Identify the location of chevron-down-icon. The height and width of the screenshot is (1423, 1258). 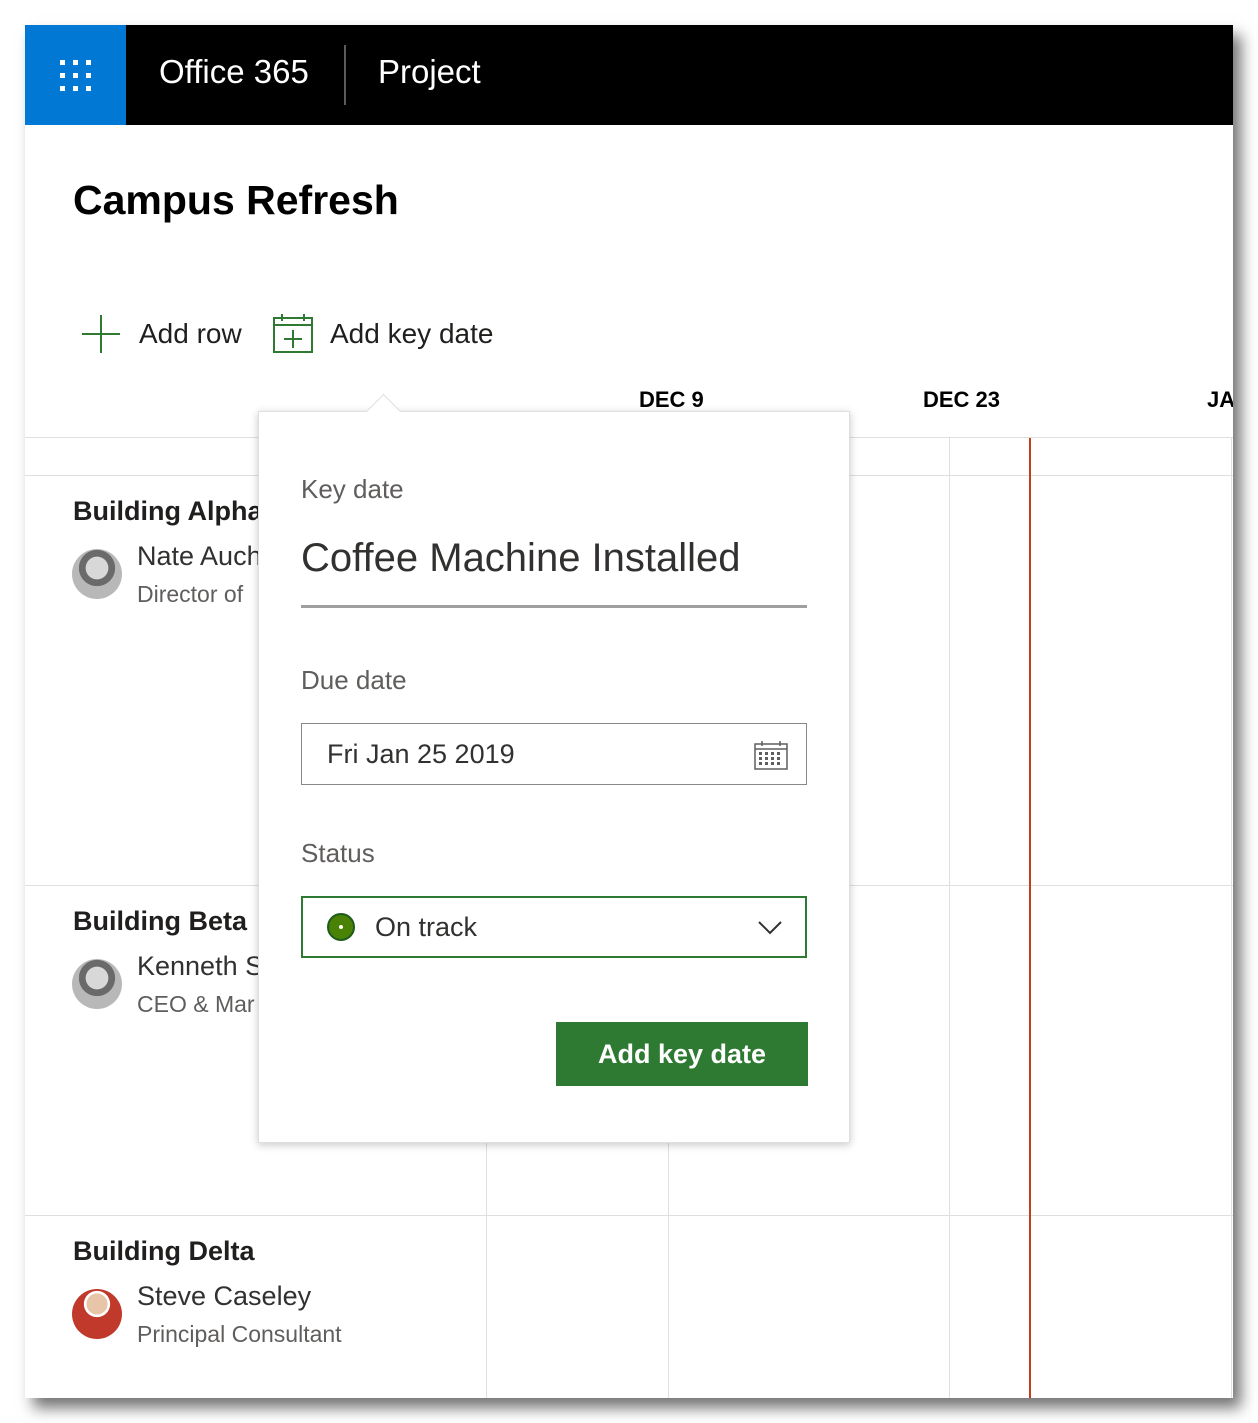
(770, 928).